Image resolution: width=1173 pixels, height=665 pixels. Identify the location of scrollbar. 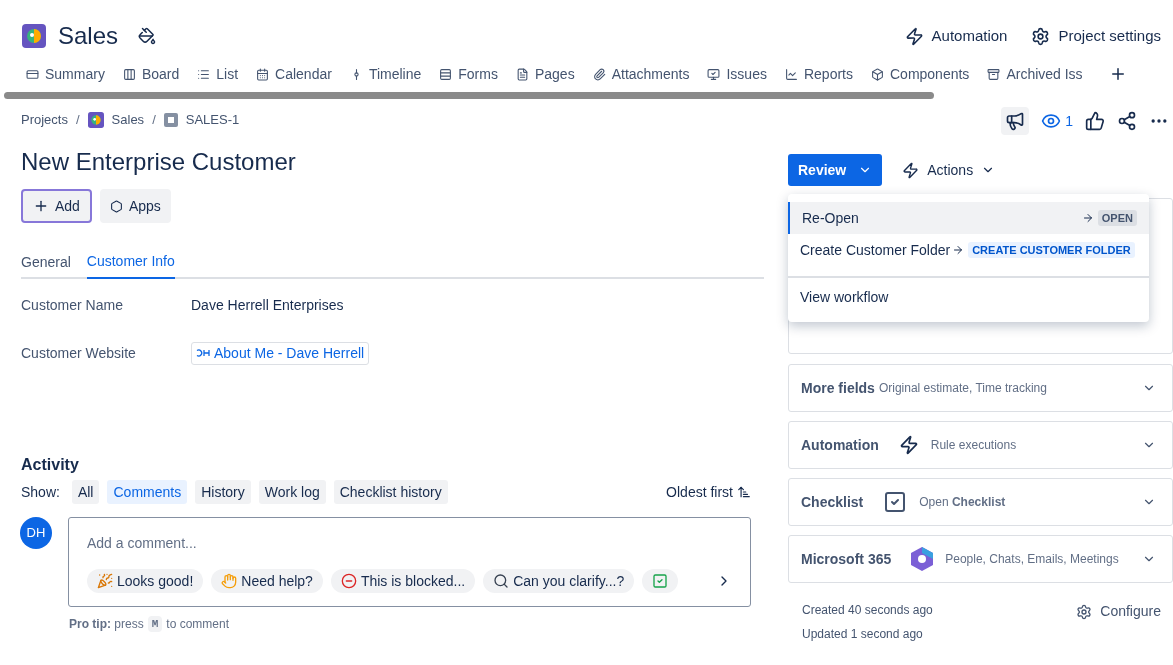
(469, 95).